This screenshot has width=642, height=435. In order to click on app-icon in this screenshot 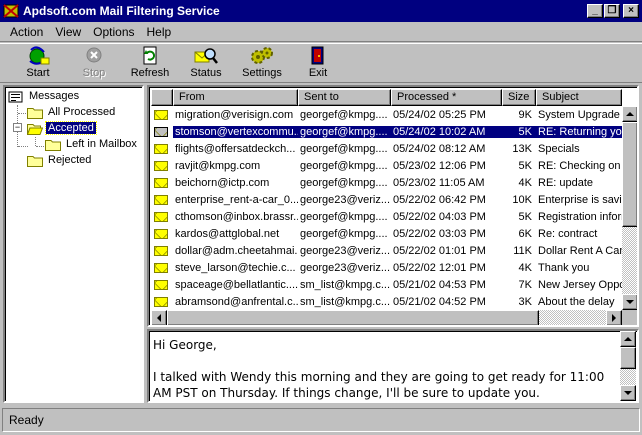, I will do `click(11, 11)`.